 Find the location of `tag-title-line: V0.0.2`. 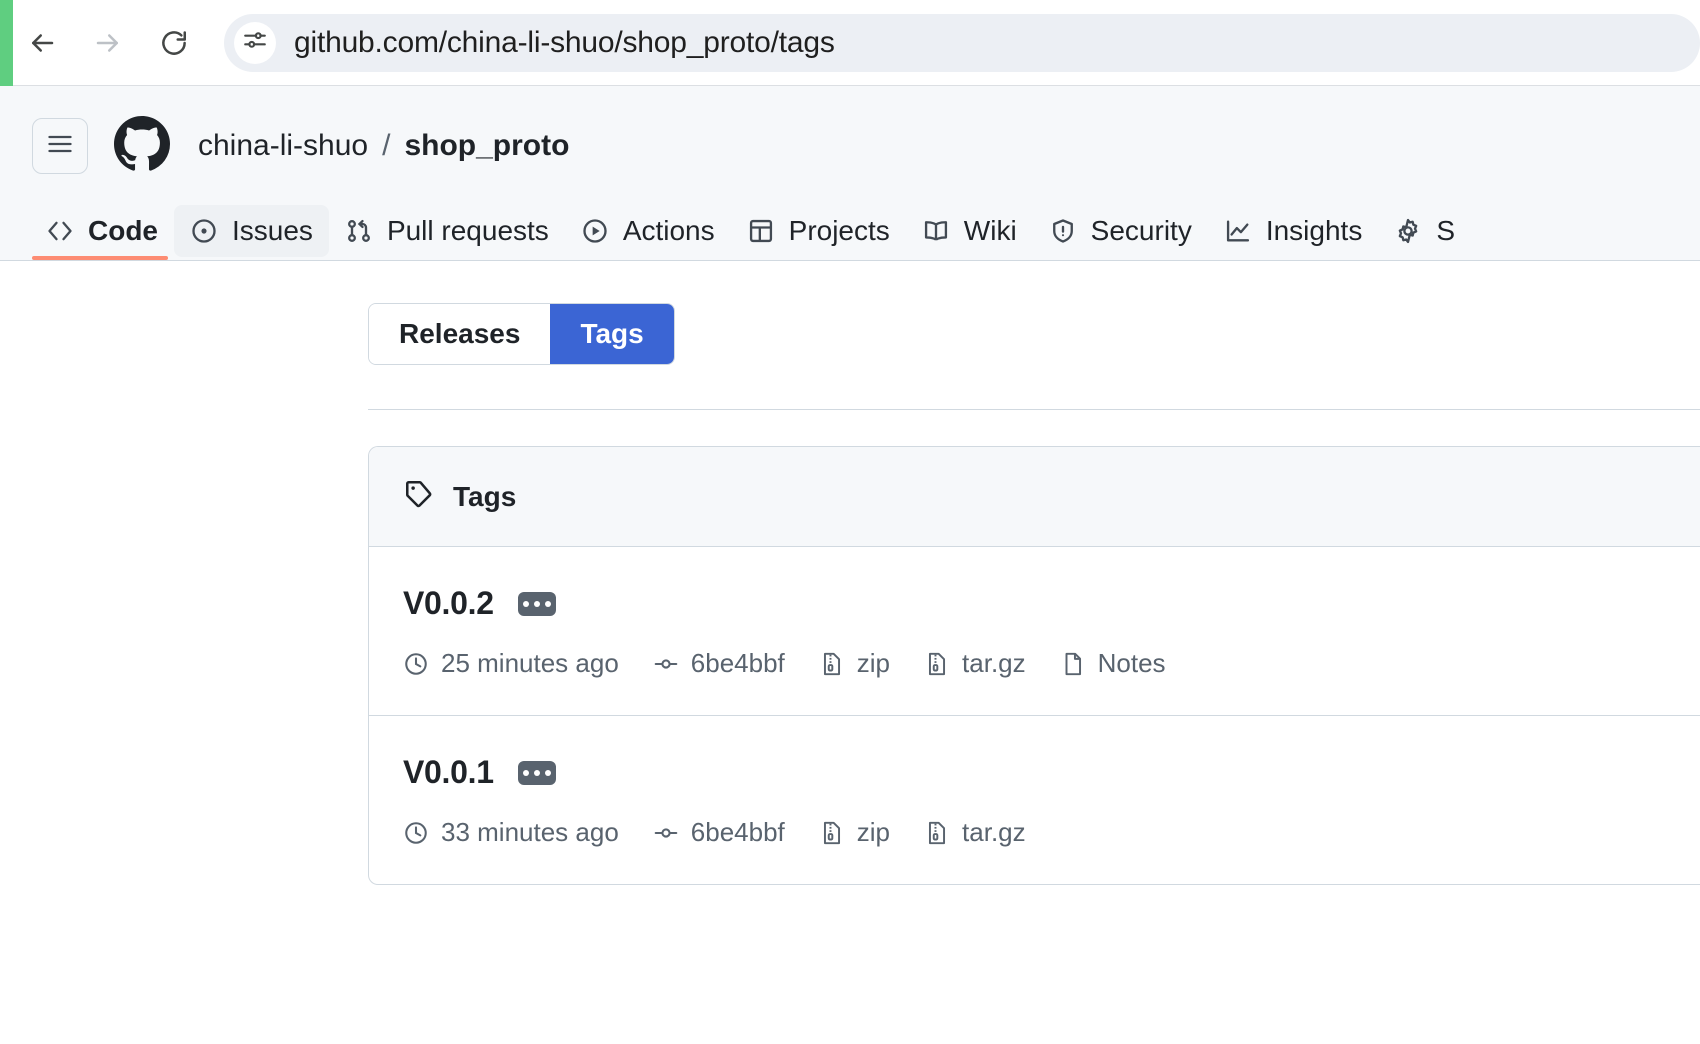

tag-title-line: V0.0.2 is located at coordinates (1034, 603).